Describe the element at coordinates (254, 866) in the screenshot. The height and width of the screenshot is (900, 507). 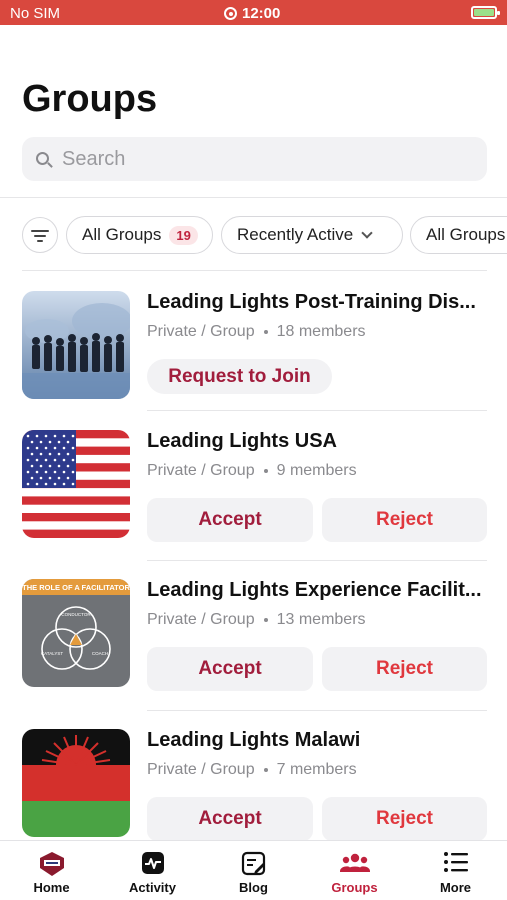
I see `blog-icon` at that location.